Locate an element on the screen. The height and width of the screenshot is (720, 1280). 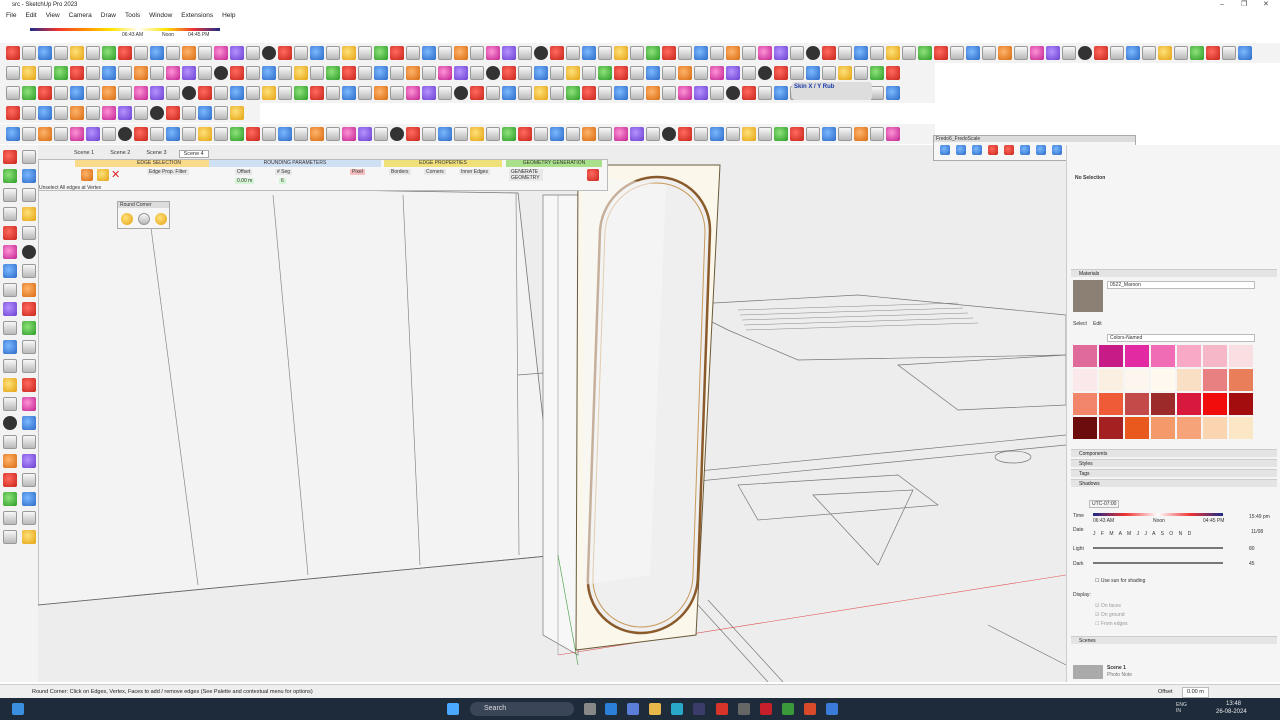
menu-window: Window is located at coordinates (160, 16).